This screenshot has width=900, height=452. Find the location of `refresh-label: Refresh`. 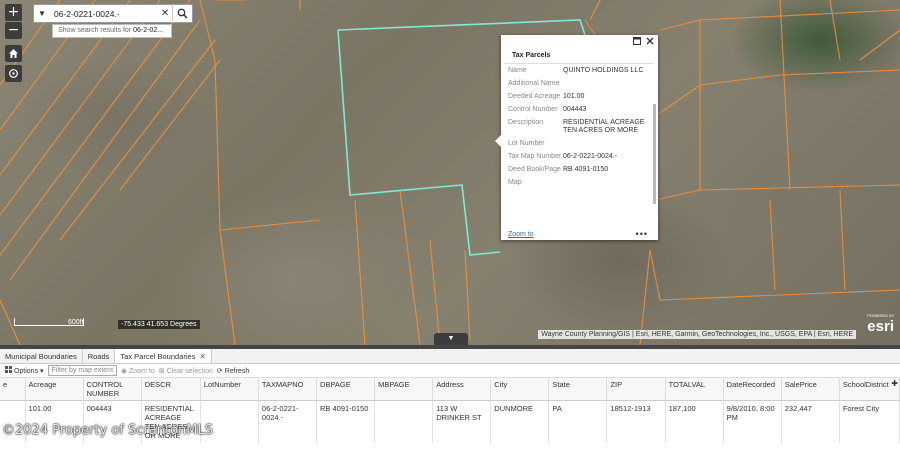

refresh-label: Refresh is located at coordinates (237, 371).